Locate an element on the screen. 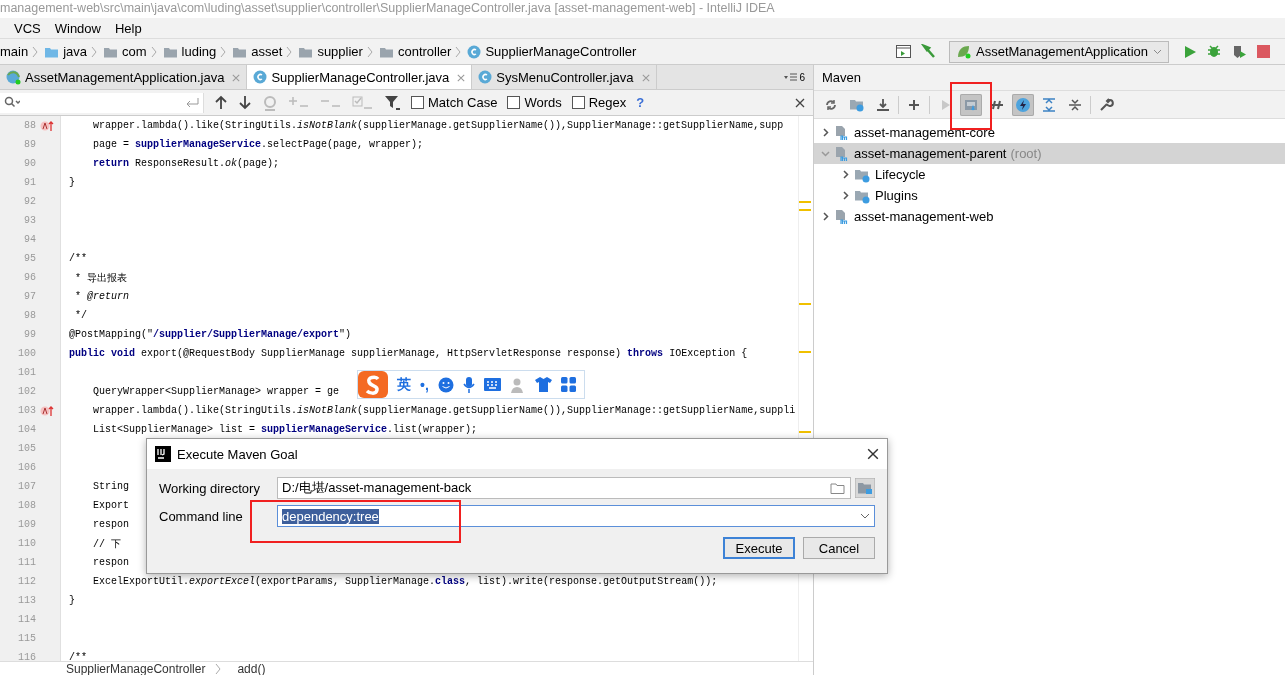  code-line: /** is located at coordinates (77, 258).